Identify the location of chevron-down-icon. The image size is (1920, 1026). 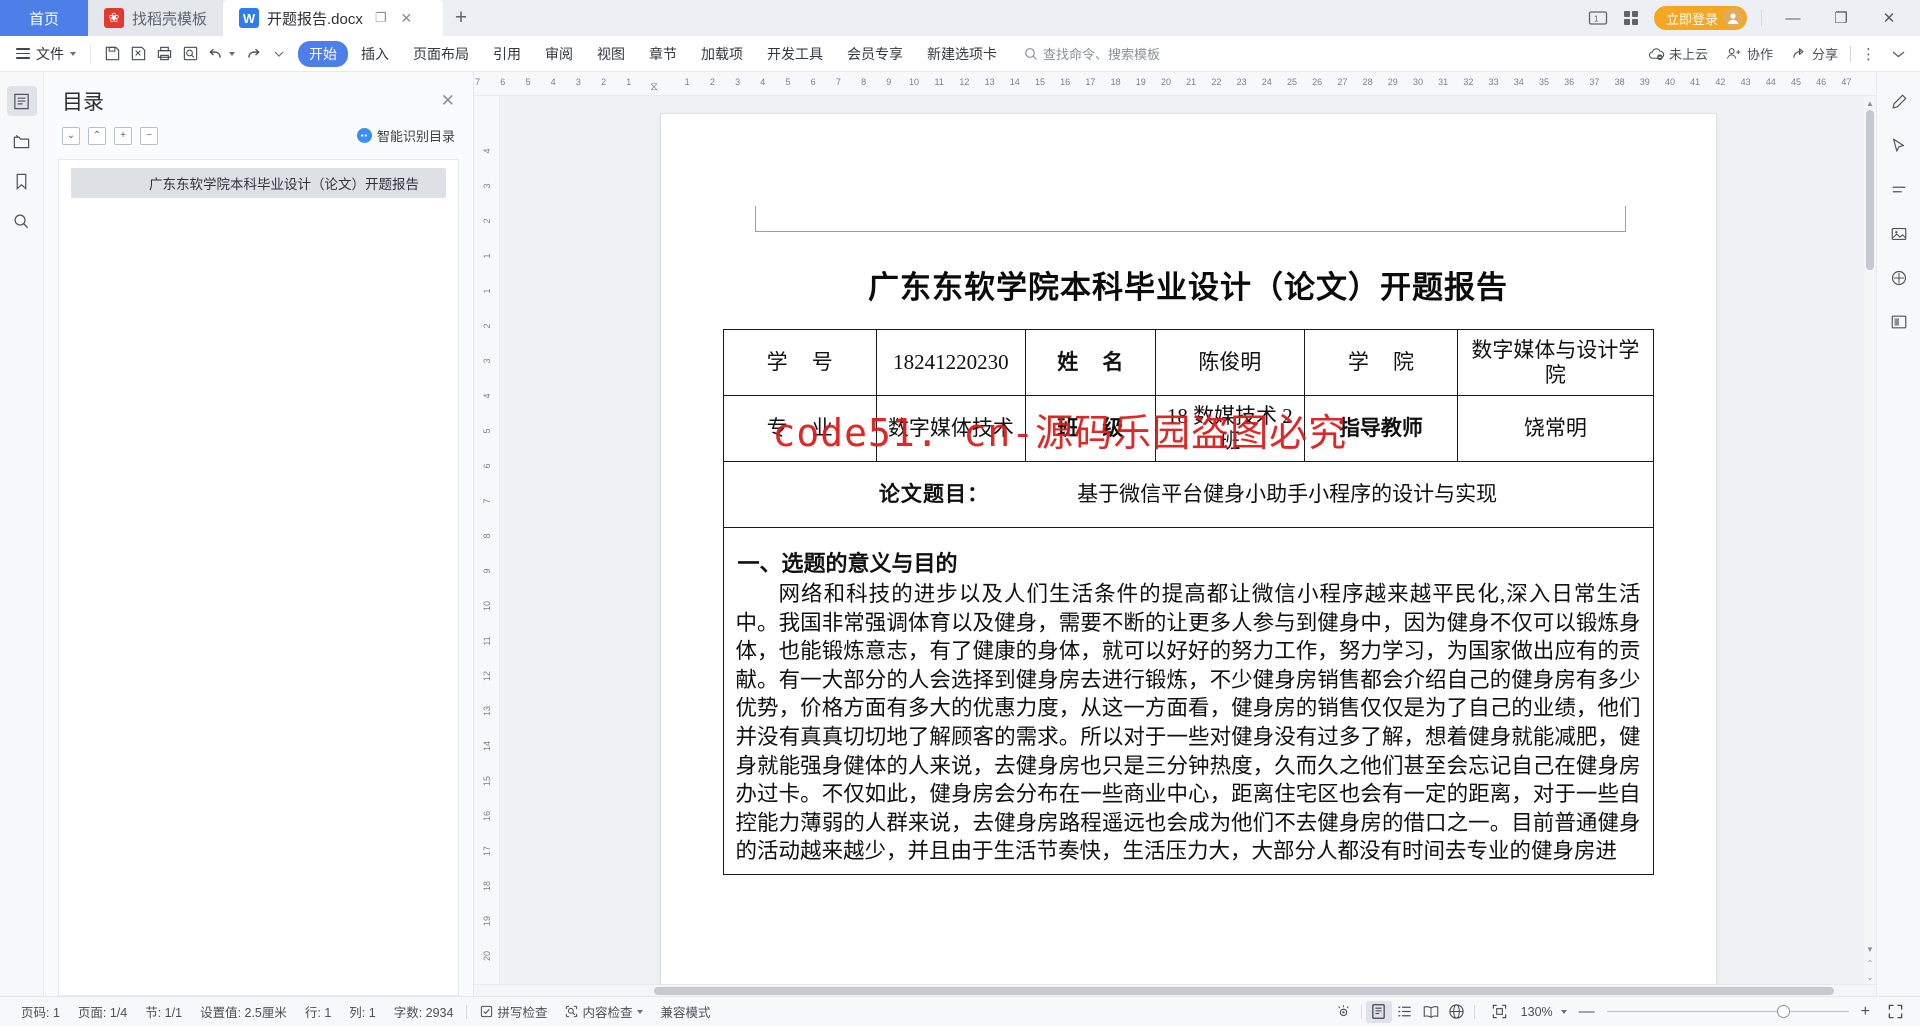
(639, 1011).